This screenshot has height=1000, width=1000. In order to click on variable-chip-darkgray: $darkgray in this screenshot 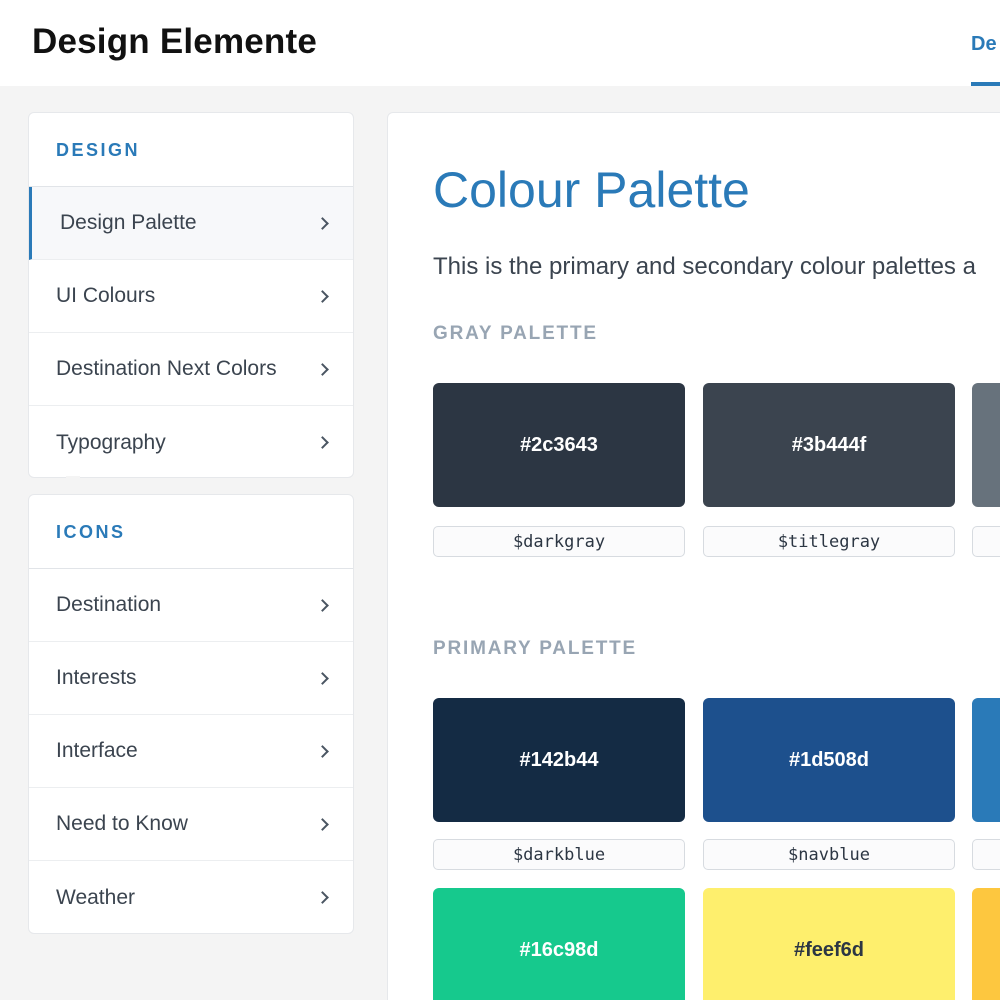, I will do `click(559, 541)`.